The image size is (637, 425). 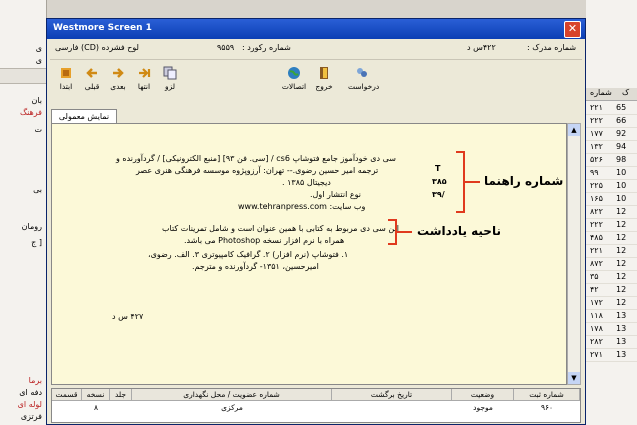 What do you see at coordinates (611, 277) in the screenshot?
I see `bg-table-row: ۳۵ 12` at bounding box center [611, 277].